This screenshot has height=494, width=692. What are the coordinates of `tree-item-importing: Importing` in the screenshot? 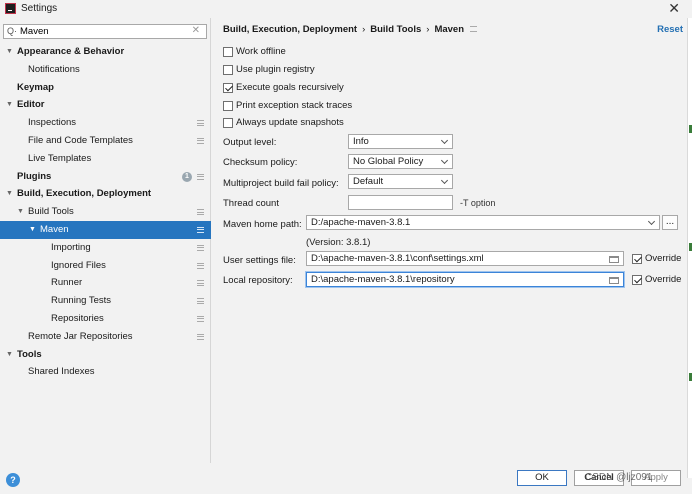 It's located at (105, 248).